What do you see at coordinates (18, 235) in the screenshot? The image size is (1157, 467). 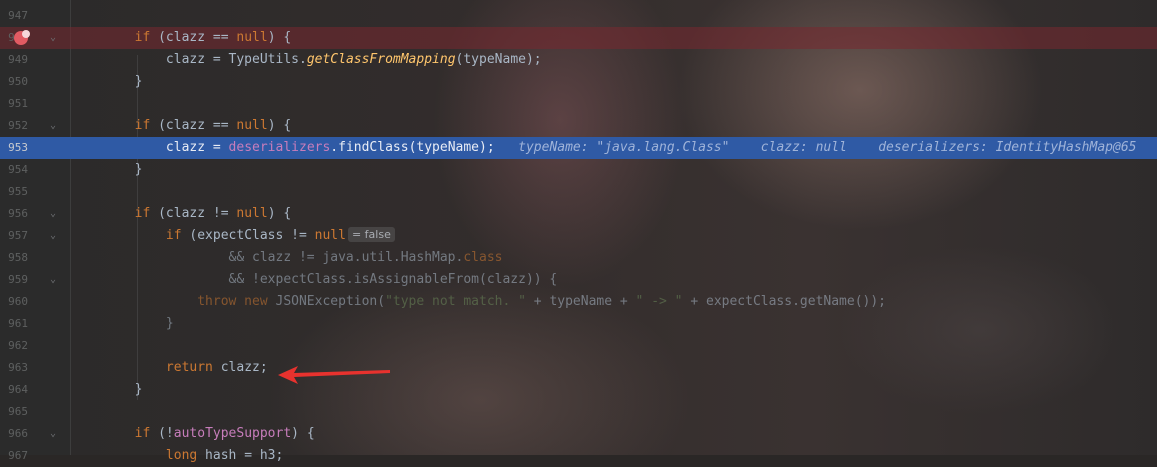 I see `line-number: 957` at bounding box center [18, 235].